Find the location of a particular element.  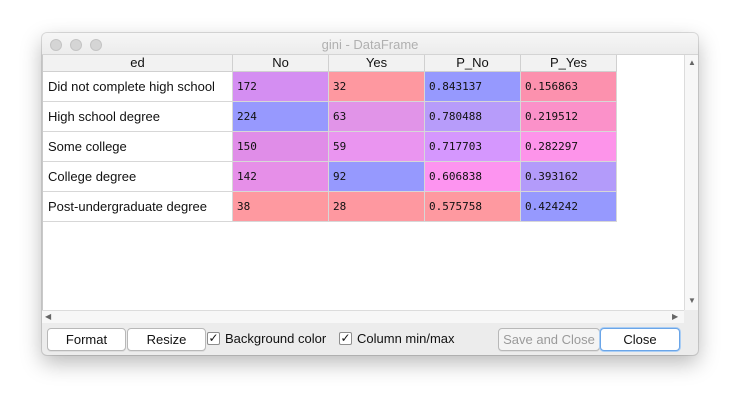

vertical-scrollbar: ▲ ▼ is located at coordinates (691, 182).